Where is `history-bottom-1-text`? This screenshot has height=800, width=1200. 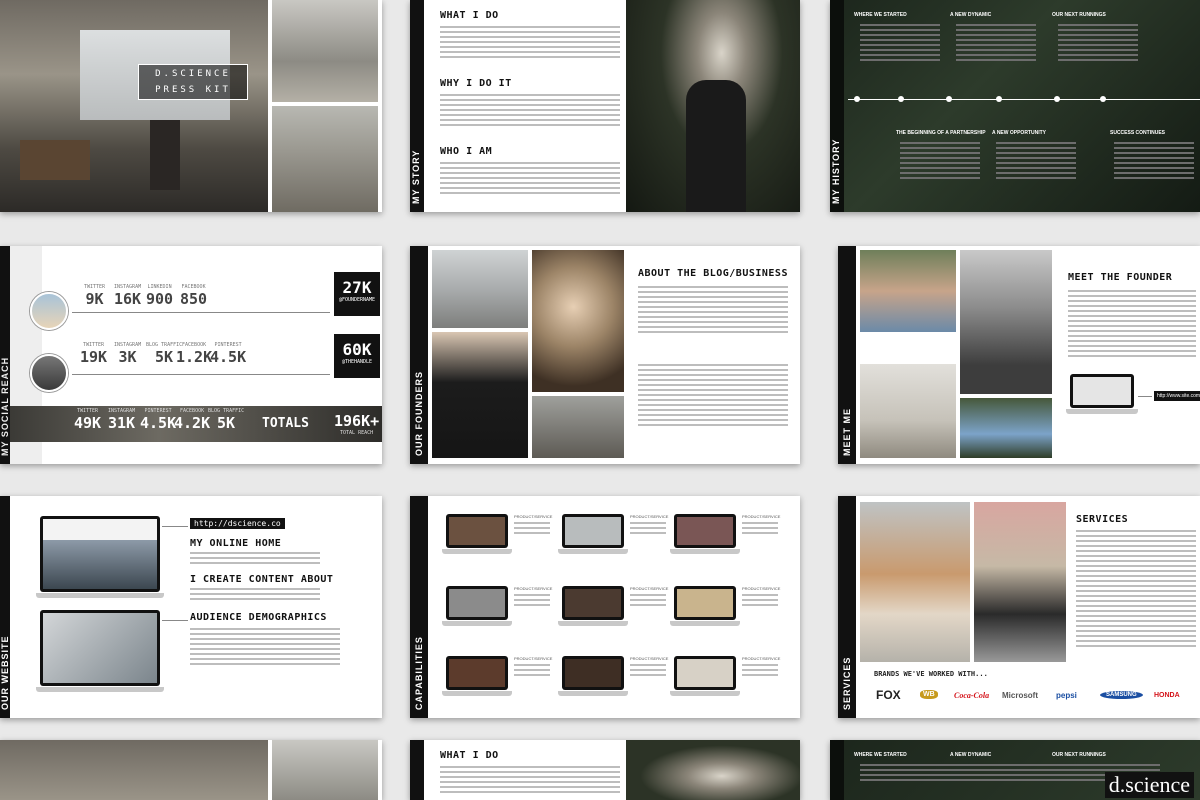
history-bottom-1-text is located at coordinates (940, 162).